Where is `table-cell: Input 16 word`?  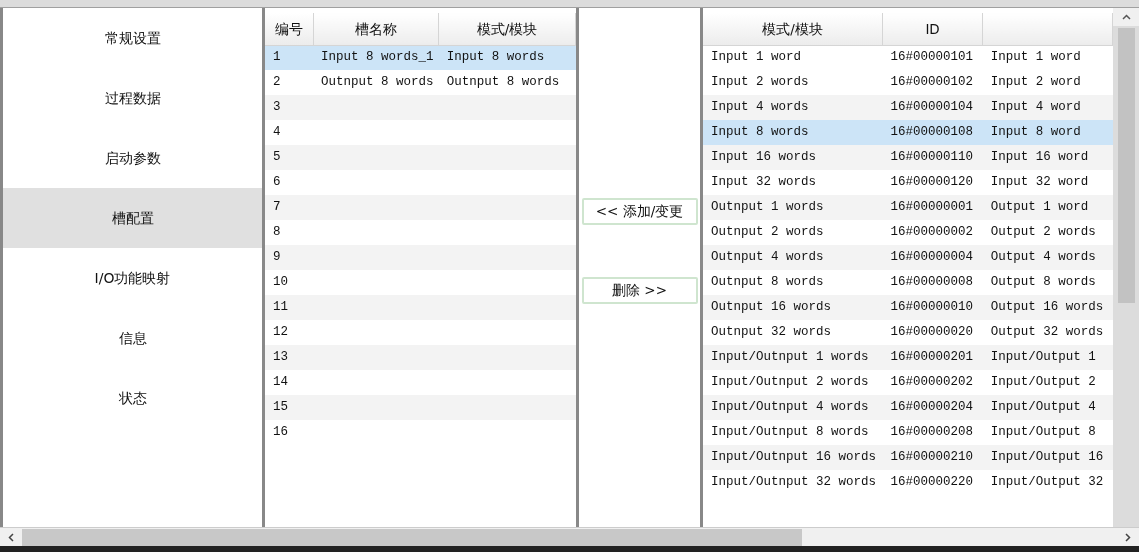 table-cell: Input 16 word is located at coordinates (1039, 157).